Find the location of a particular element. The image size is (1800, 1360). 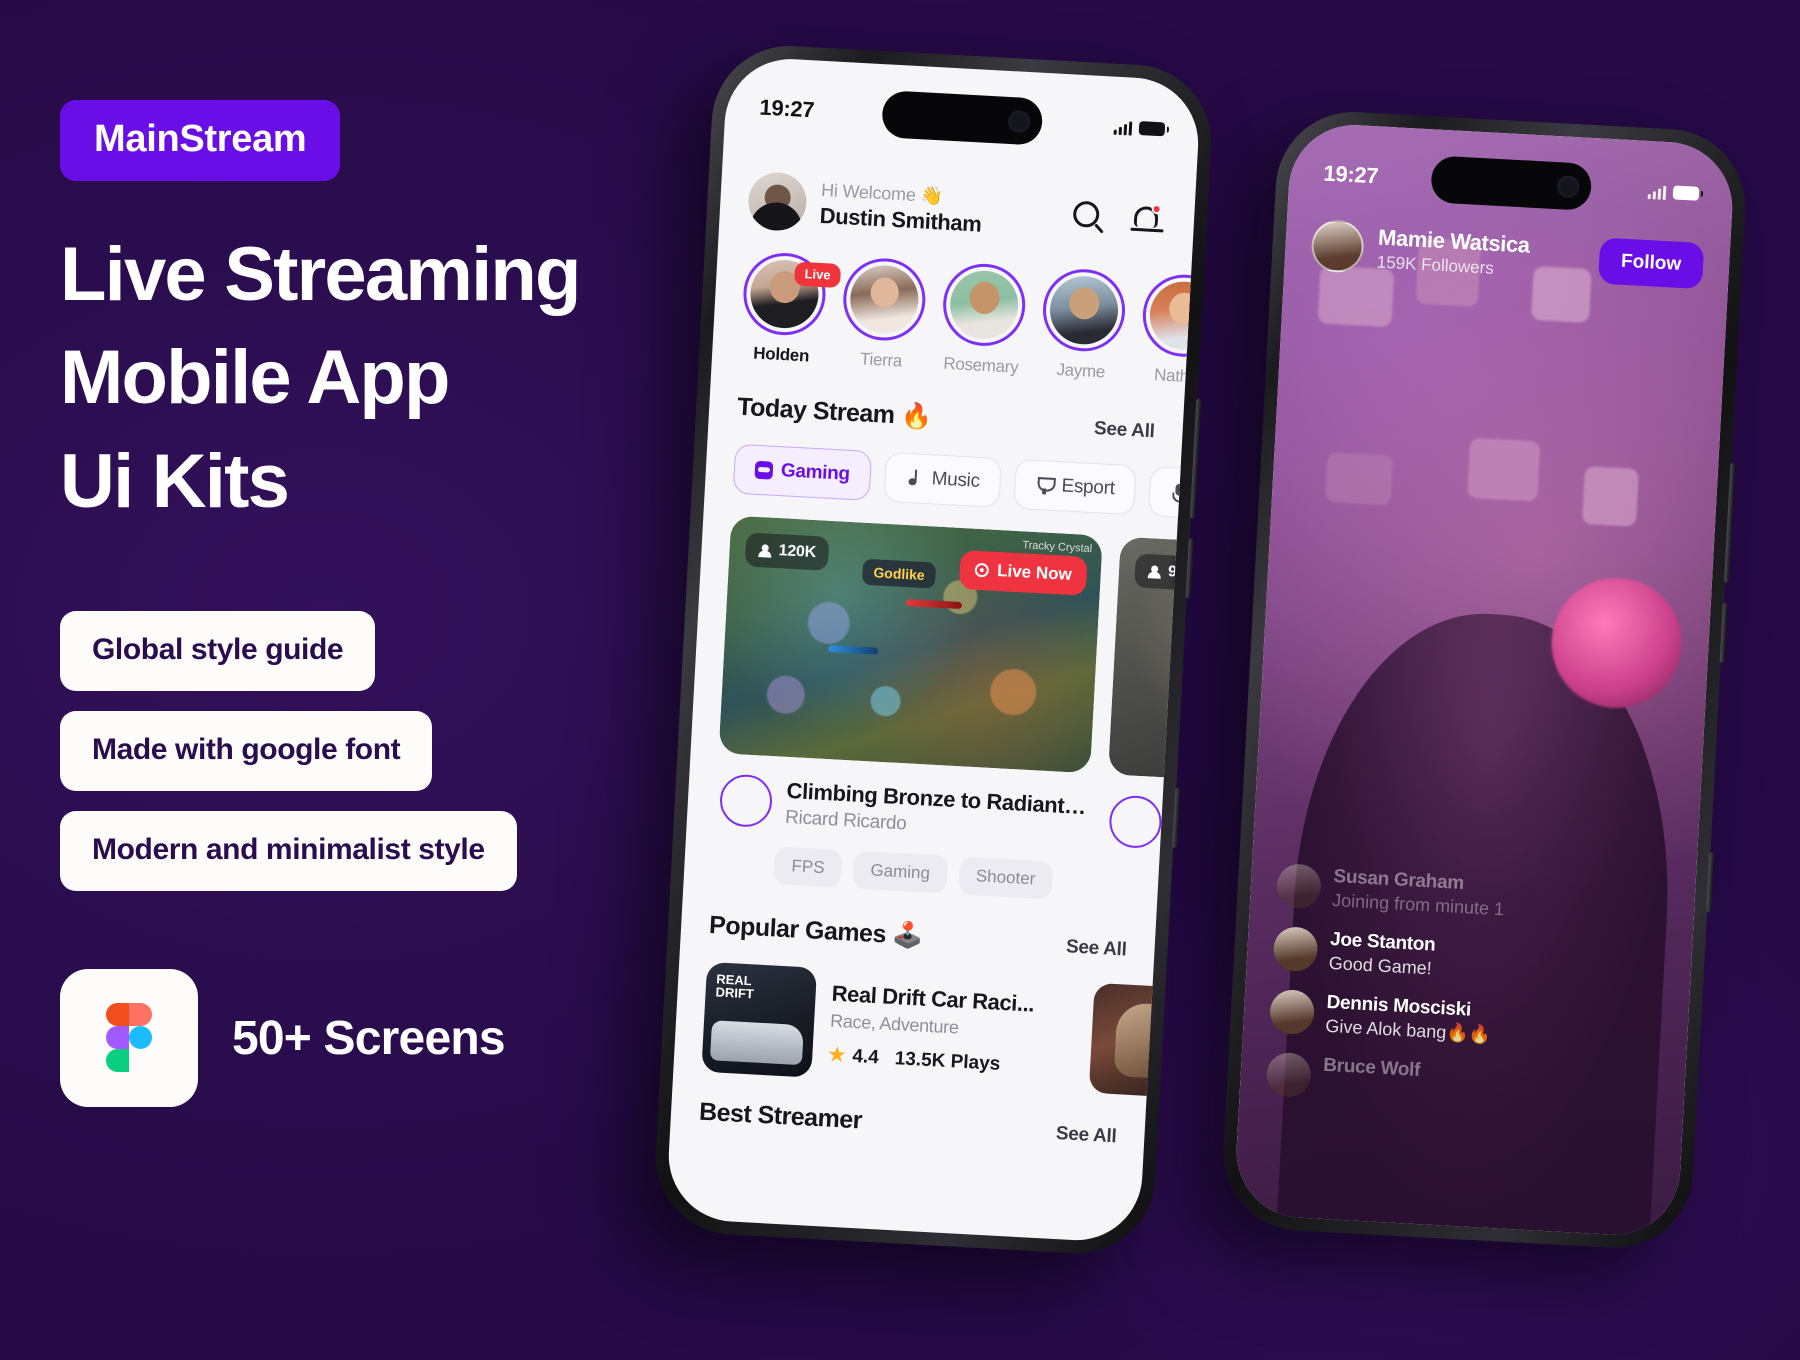

chip-esport: Esport is located at coordinates (1075, 487).